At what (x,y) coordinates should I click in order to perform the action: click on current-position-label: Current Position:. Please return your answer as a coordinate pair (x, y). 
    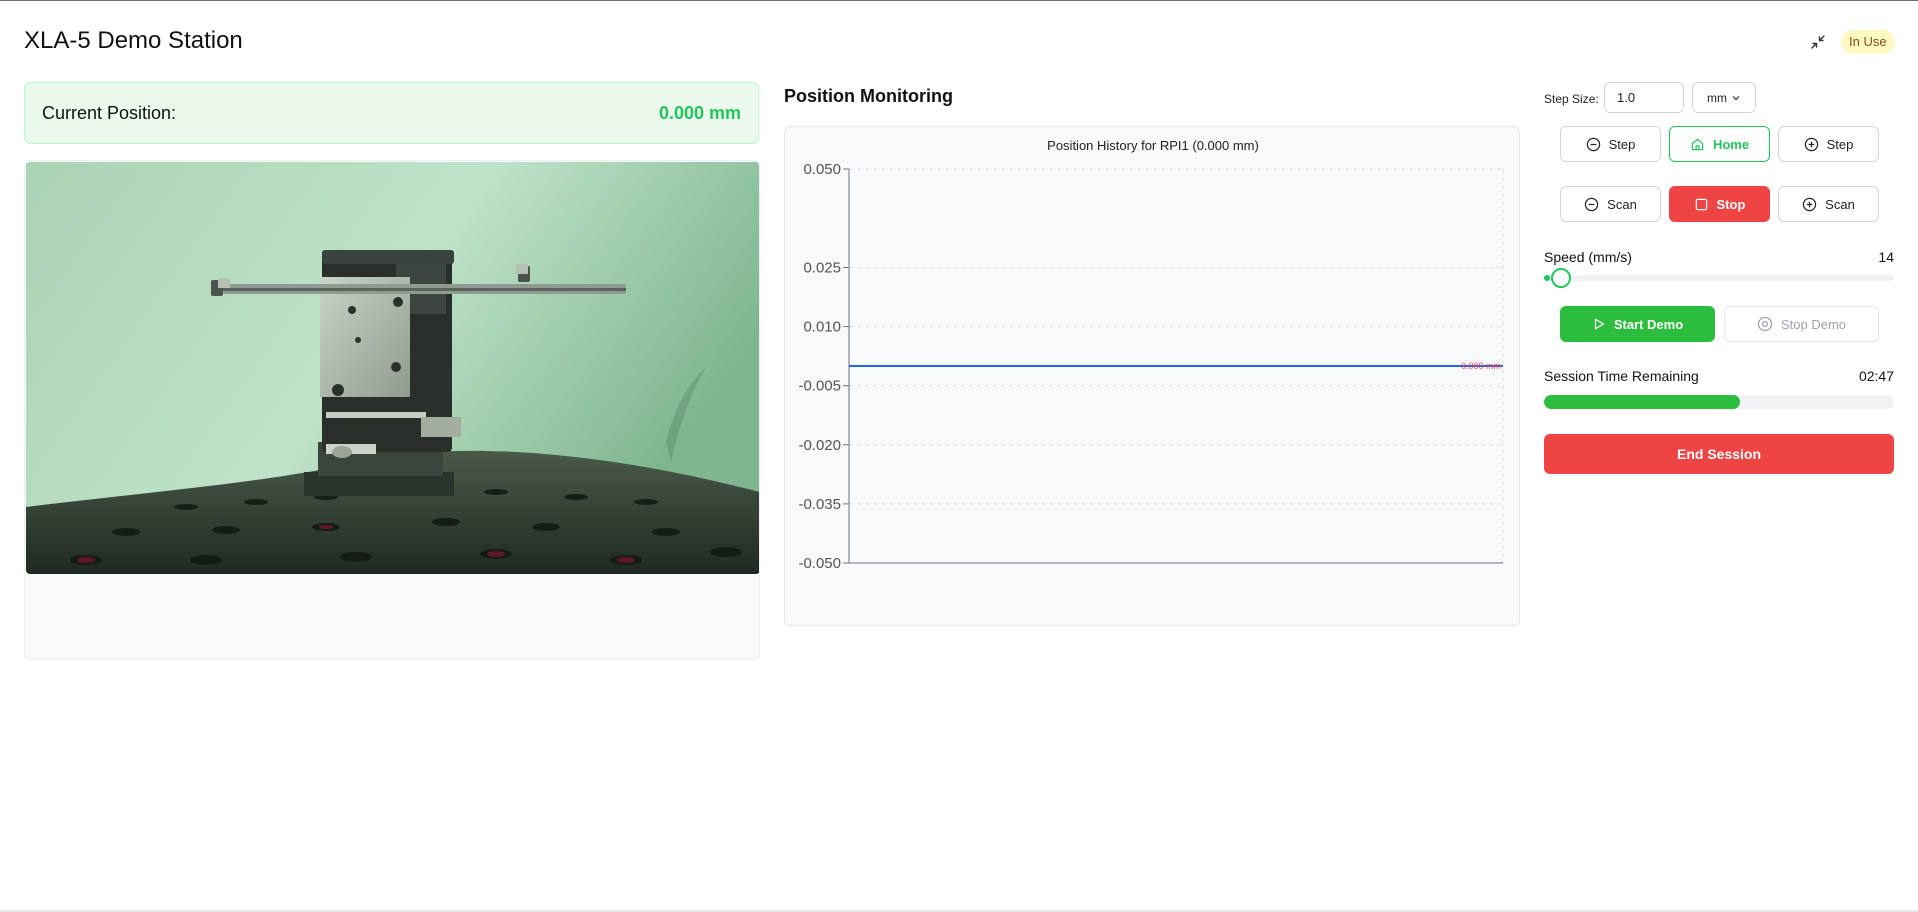
    Looking at the image, I should click on (109, 112).